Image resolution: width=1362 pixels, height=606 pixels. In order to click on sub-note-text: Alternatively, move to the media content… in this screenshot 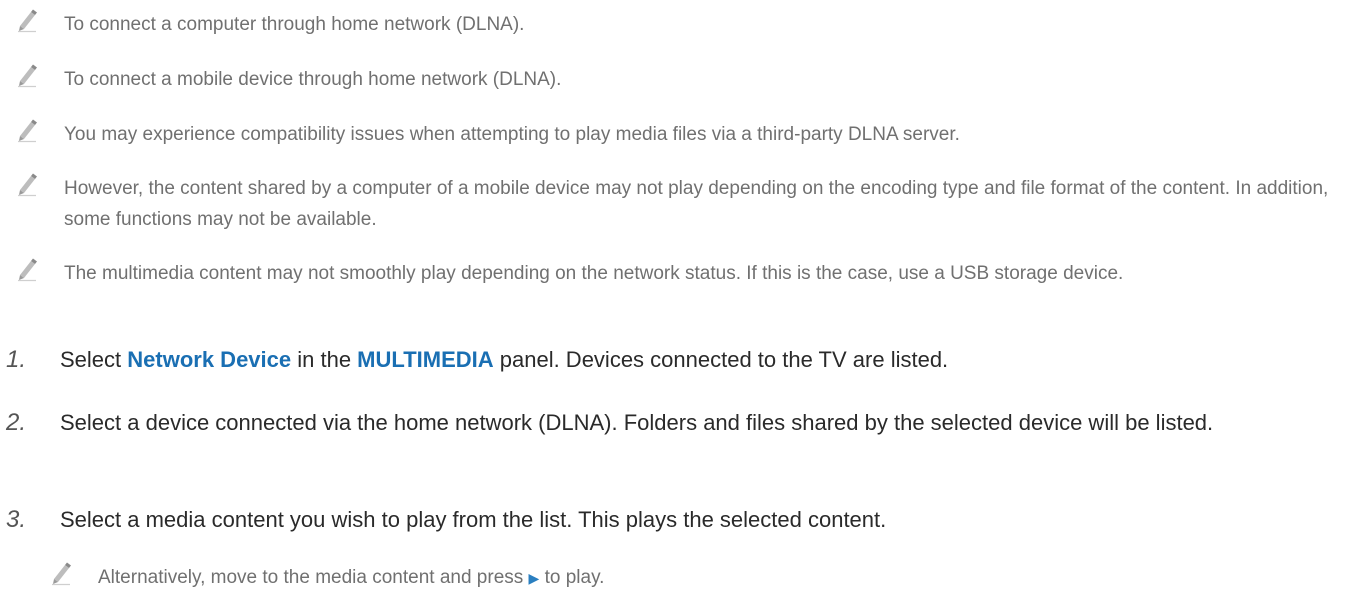, I will do `click(698, 578)`.